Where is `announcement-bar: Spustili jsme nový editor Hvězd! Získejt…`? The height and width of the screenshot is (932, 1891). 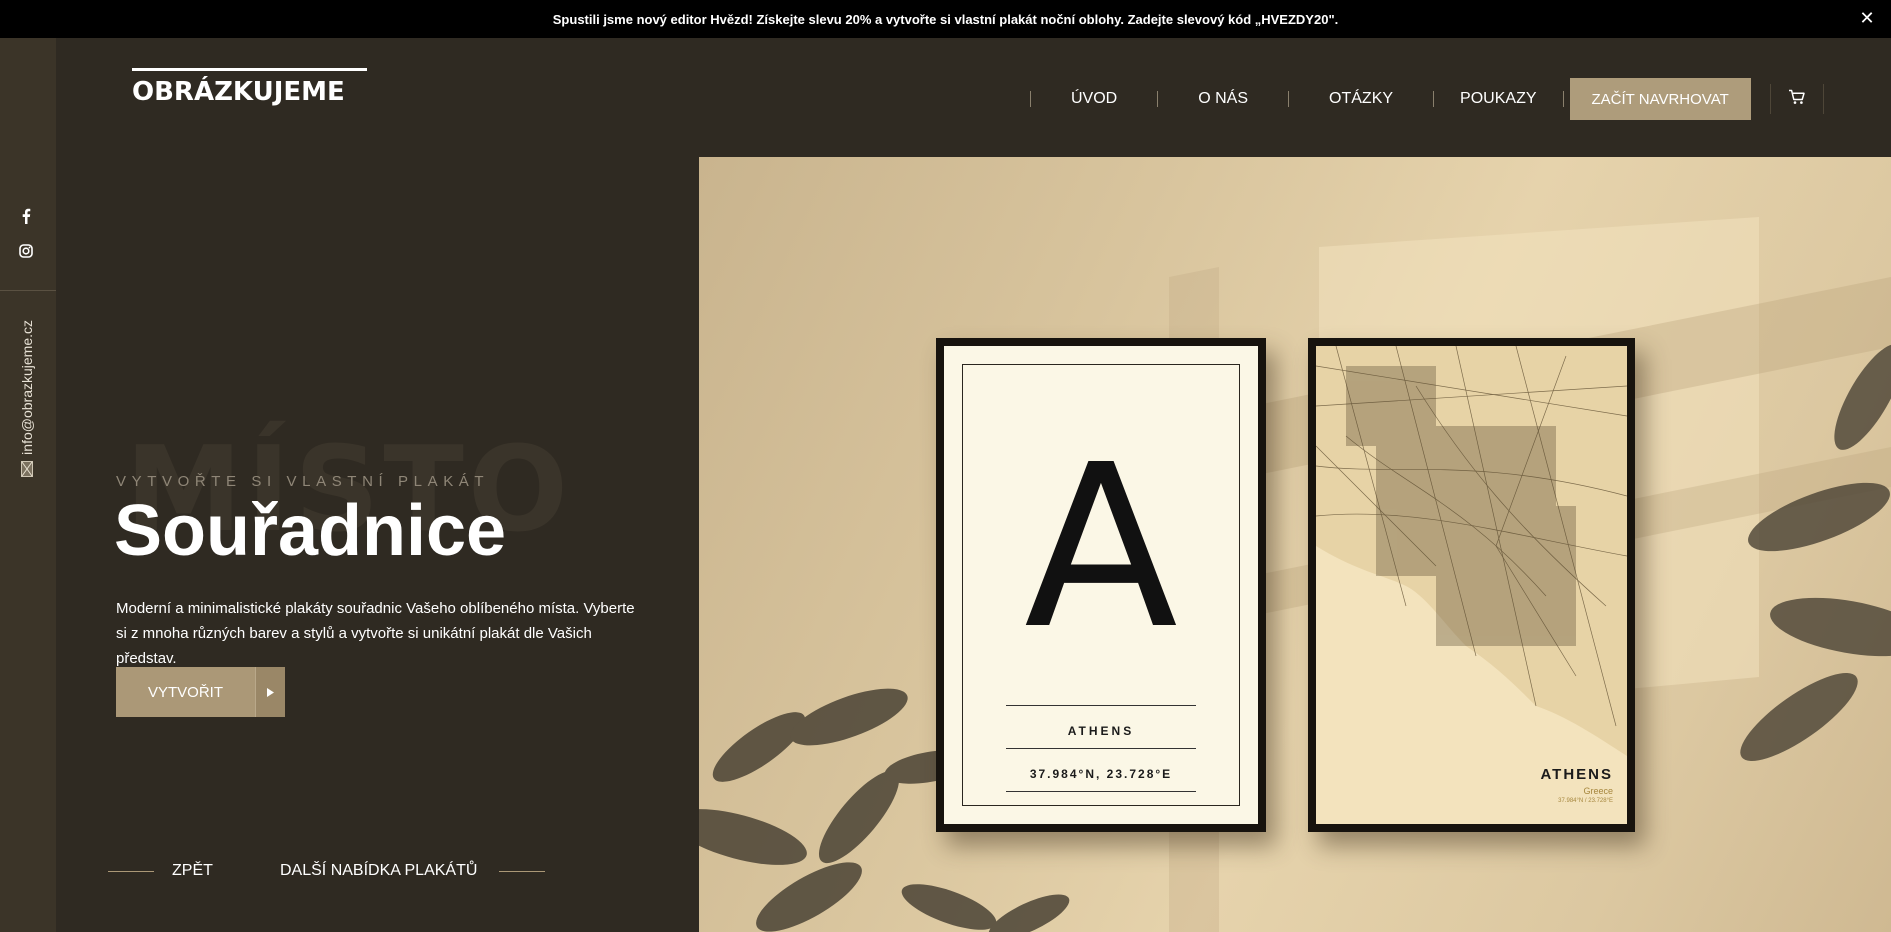 announcement-bar: Spustili jsme nový editor Hvězd! Získejt… is located at coordinates (945, 19).